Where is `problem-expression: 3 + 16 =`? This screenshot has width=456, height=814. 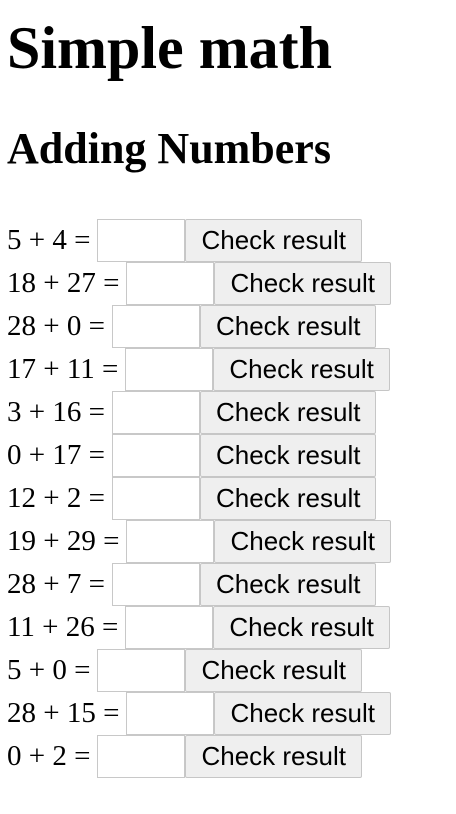
problem-expression: 3 + 16 = is located at coordinates (56, 412).